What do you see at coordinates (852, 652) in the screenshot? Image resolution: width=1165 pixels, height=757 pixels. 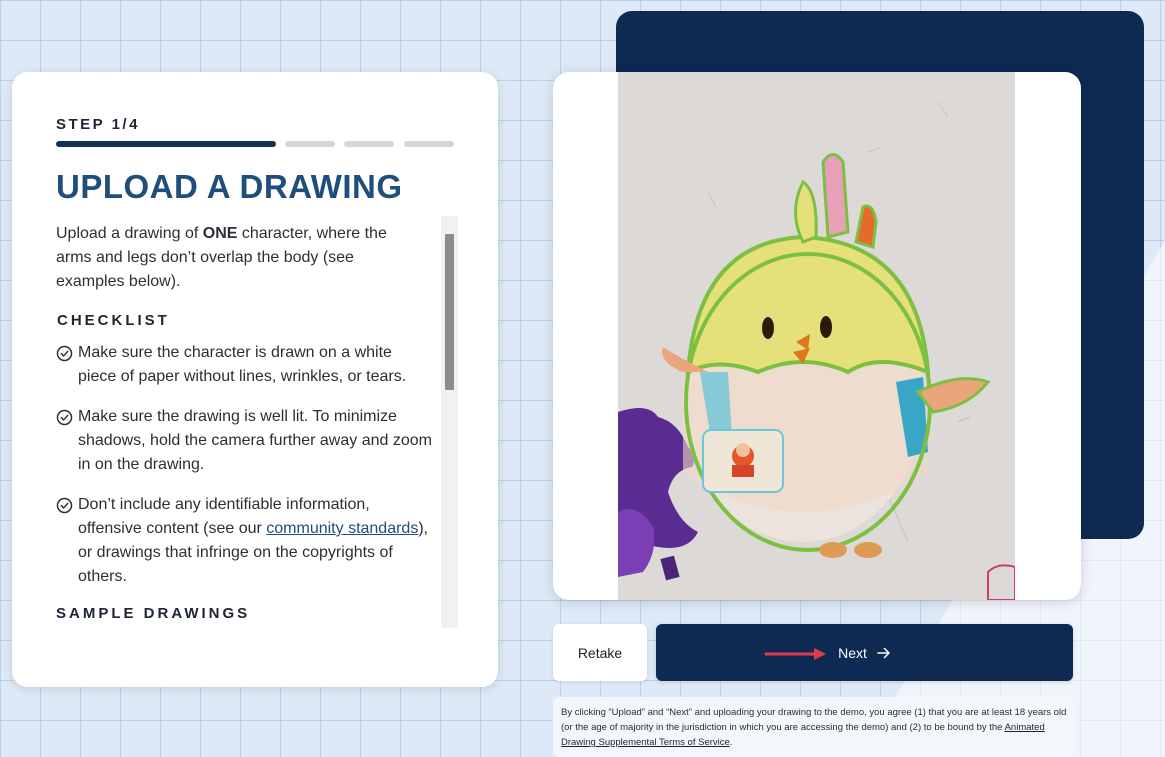 I see `next-button-label: Next` at bounding box center [852, 652].